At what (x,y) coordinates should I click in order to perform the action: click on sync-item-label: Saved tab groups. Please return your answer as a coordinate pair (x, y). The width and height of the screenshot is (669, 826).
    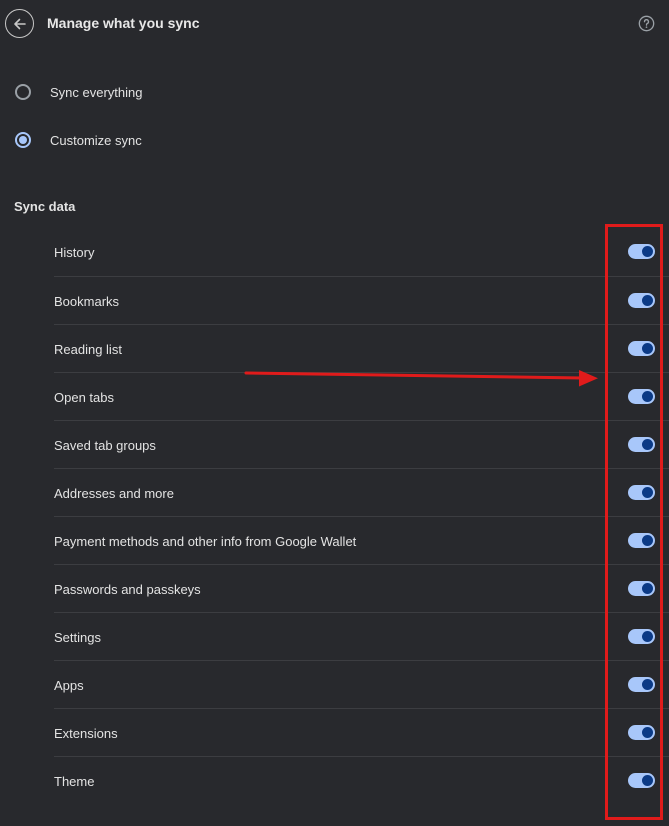
    Looking at the image, I should click on (105, 445).